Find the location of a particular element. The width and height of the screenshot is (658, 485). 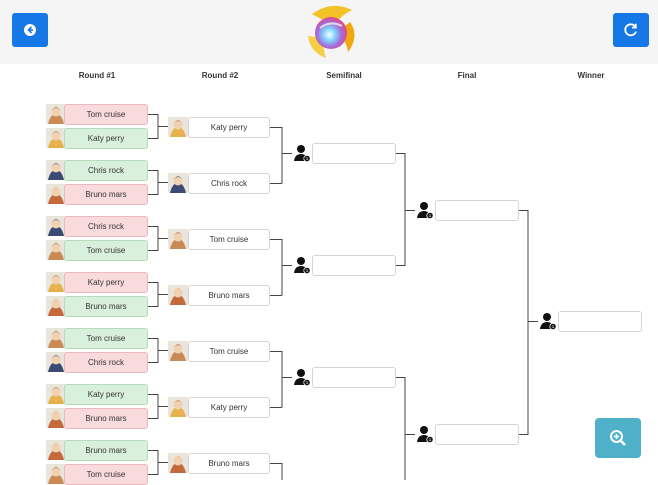

round2-slot-label: Chris rock is located at coordinates (228, 183).